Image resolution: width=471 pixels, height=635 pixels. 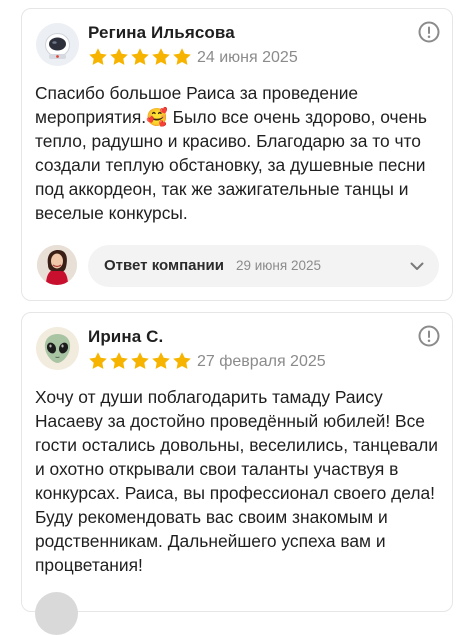 What do you see at coordinates (247, 57) in the screenshot?
I see `review-date: 24 июня 2025` at bounding box center [247, 57].